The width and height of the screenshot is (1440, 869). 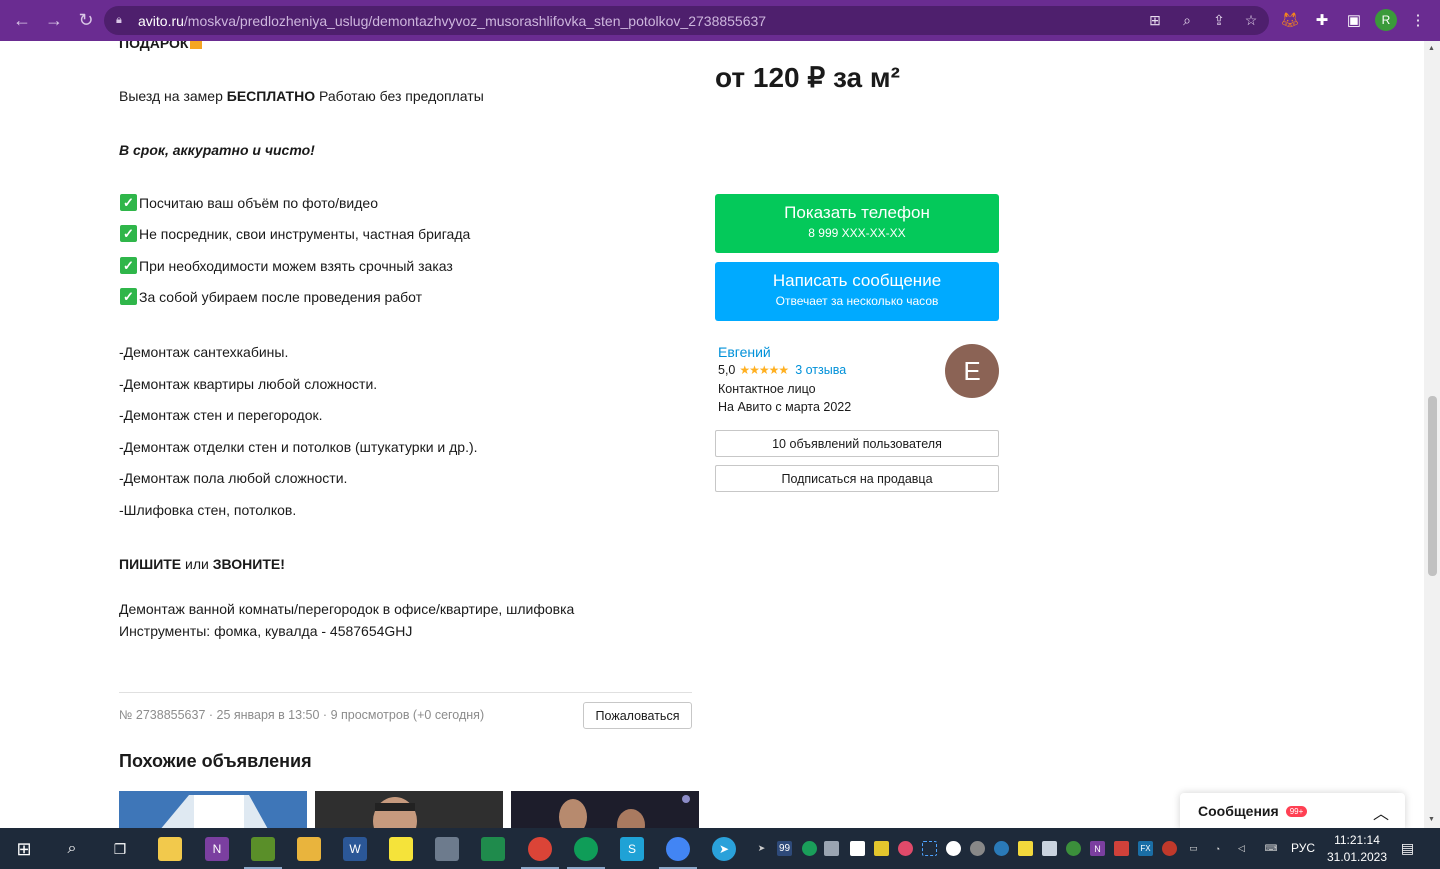 I want to click on extensions-puzzle-icon: ✚, so click(x=1322, y=20).